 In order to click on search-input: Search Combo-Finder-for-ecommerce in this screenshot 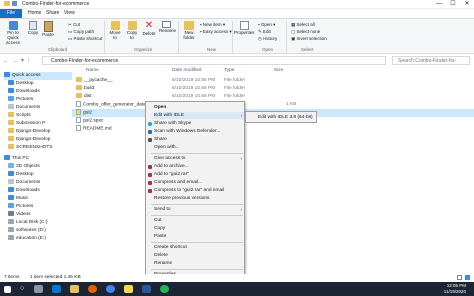, I will do `click(431, 64)`.